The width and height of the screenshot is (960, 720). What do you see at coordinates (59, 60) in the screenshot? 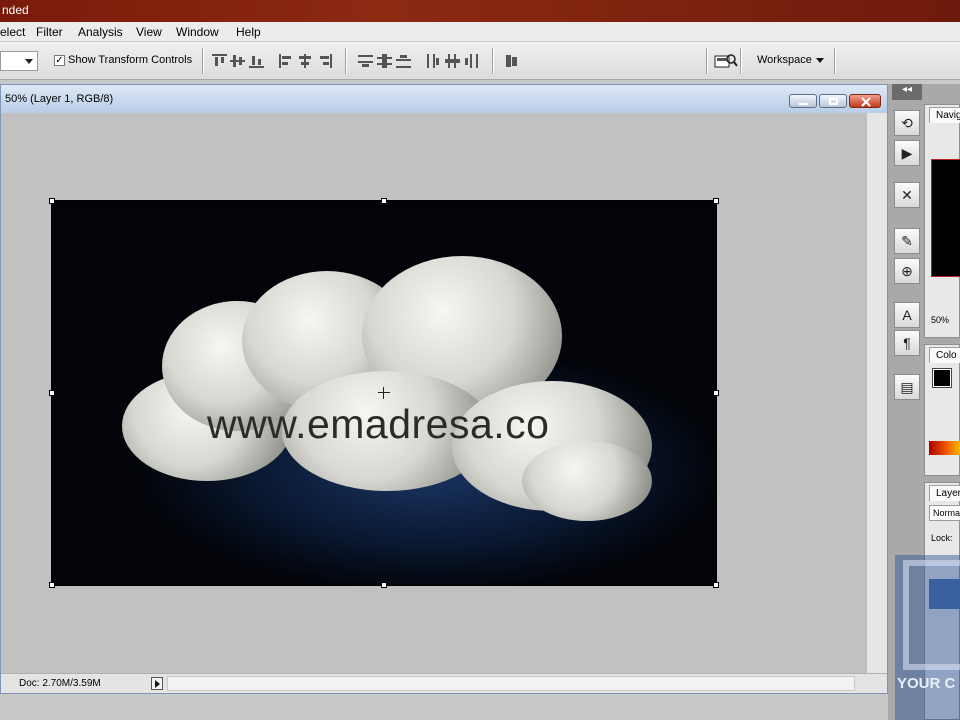
I see `show-transform-controls-checkbox: ✓` at bounding box center [59, 60].